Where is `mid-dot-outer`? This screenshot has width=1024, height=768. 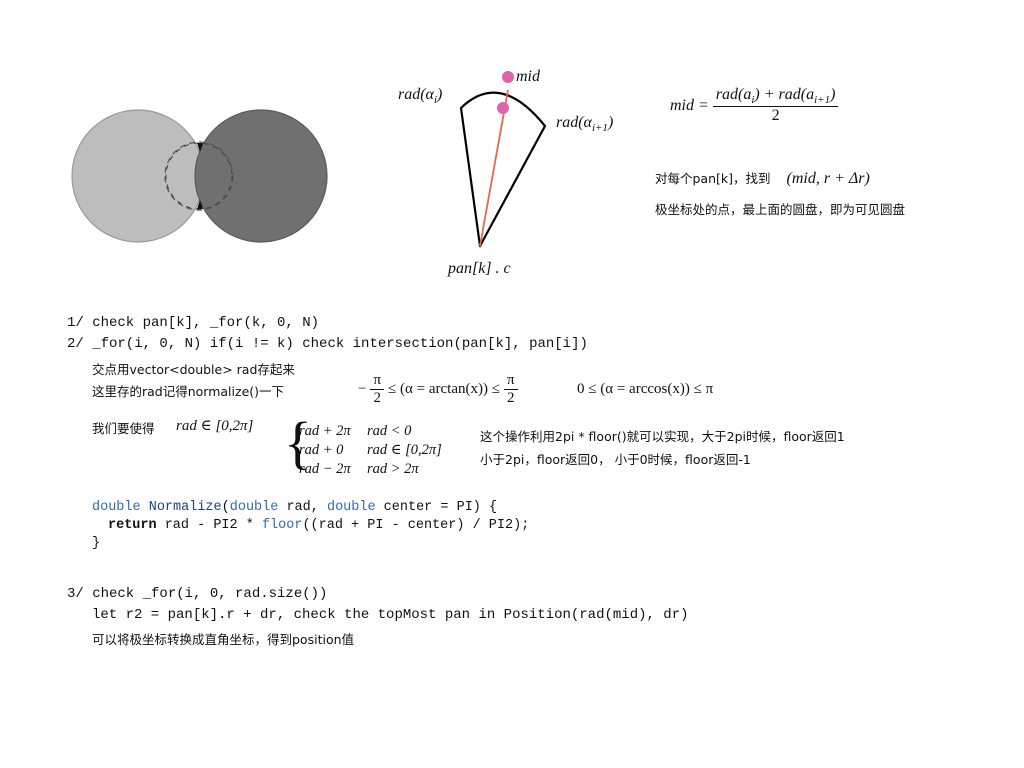 mid-dot-outer is located at coordinates (508, 77).